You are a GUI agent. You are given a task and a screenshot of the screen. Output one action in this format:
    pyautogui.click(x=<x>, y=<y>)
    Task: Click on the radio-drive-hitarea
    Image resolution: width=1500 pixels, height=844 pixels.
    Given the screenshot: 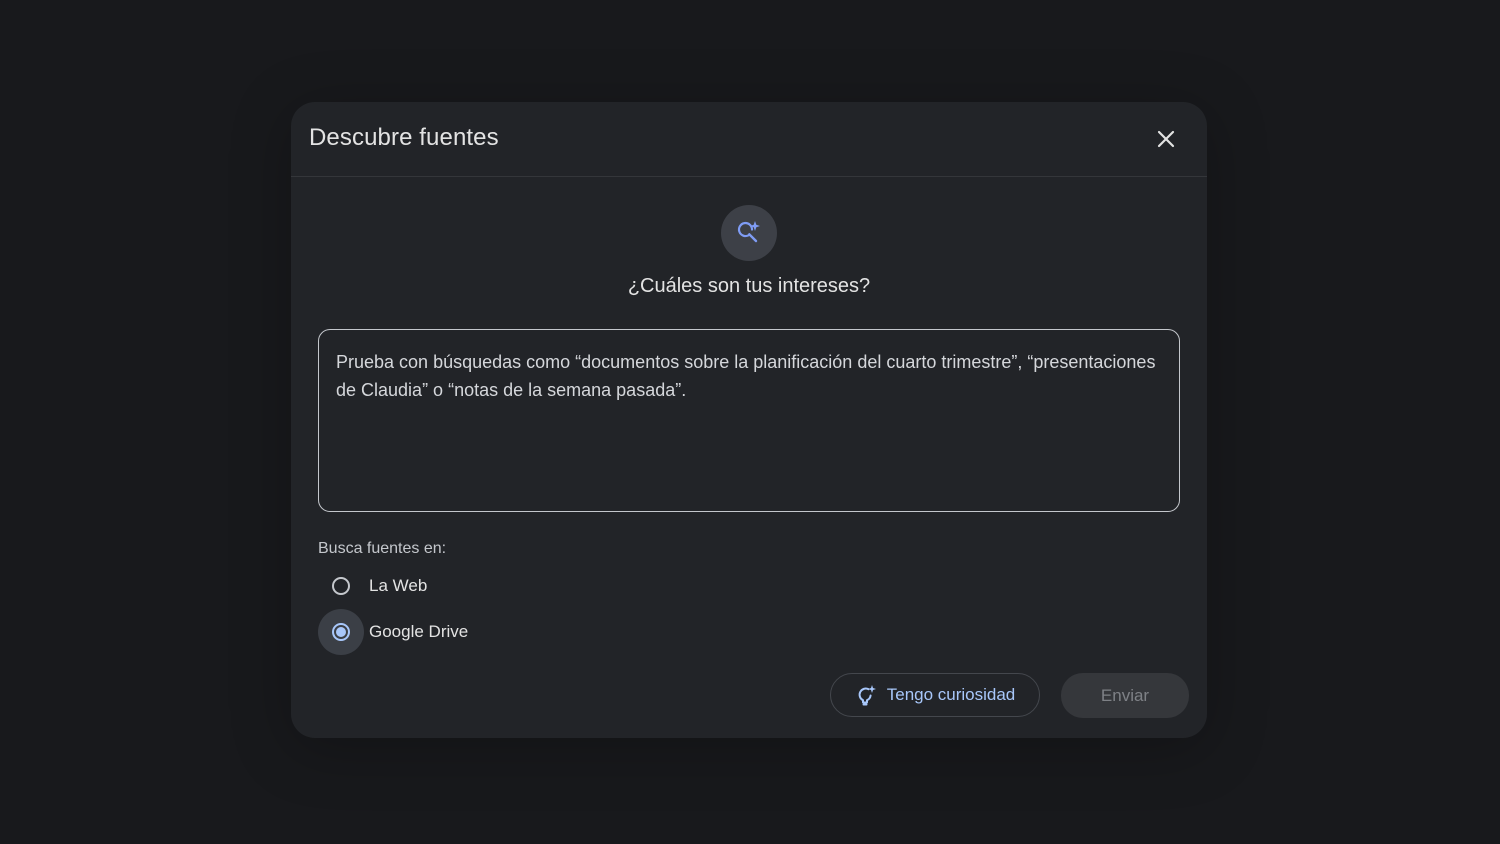 What is the action you would take?
    pyautogui.click(x=341, y=632)
    